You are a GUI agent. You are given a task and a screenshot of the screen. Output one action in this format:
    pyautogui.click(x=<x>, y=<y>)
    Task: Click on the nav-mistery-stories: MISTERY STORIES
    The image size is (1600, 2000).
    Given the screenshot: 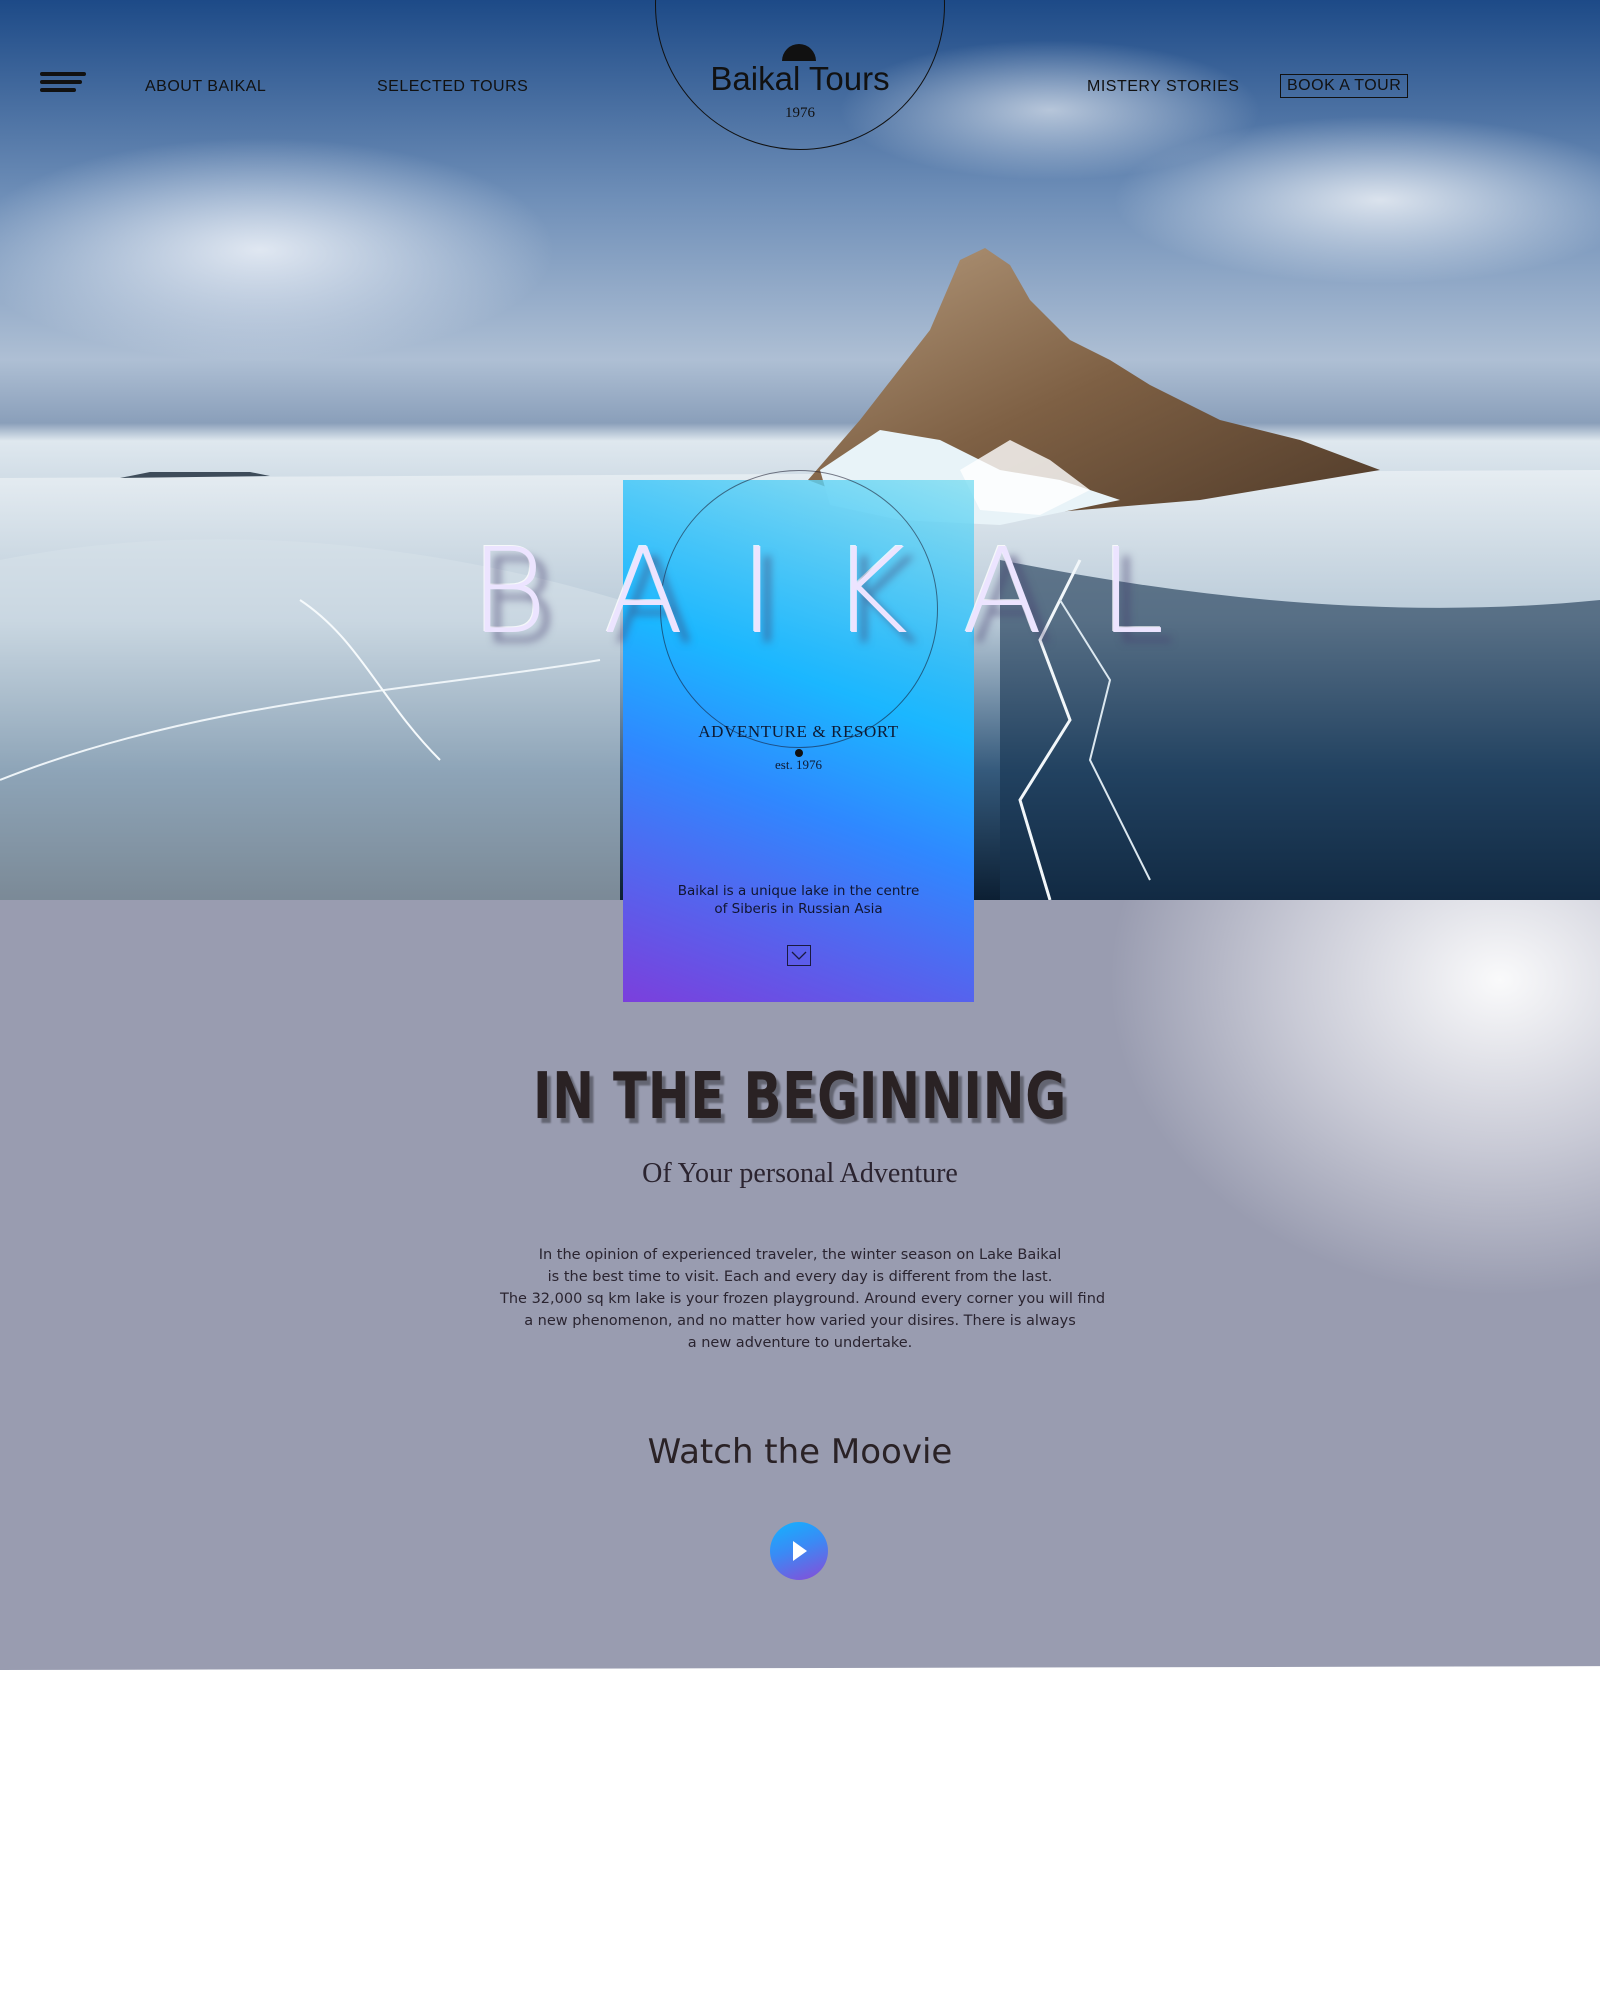 What is the action you would take?
    pyautogui.click(x=1163, y=87)
    